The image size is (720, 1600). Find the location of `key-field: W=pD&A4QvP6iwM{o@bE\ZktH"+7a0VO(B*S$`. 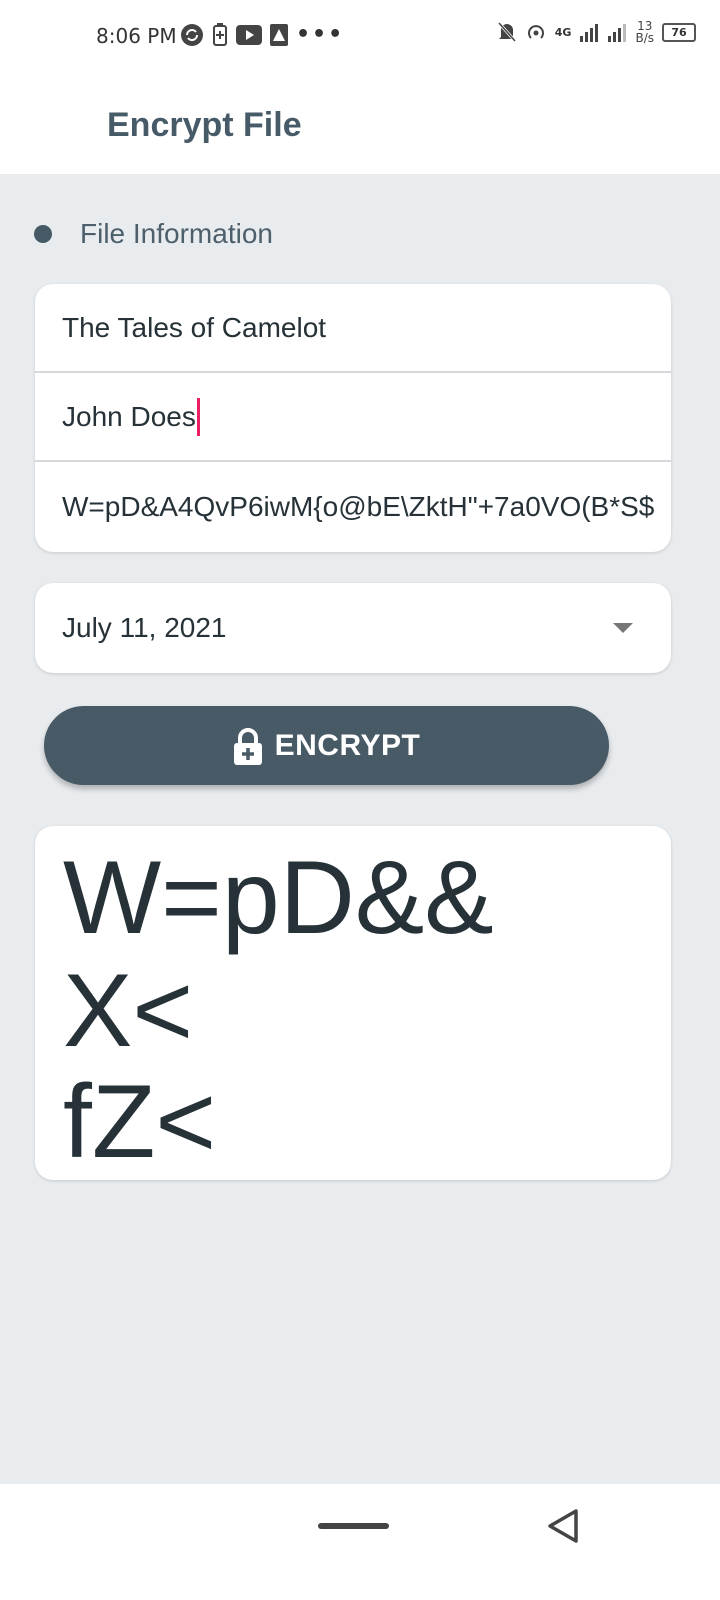

key-field: W=pD&A4QvP6iwM{o@bE\ZktH"+7a0VO(B*S$ is located at coordinates (353, 507).